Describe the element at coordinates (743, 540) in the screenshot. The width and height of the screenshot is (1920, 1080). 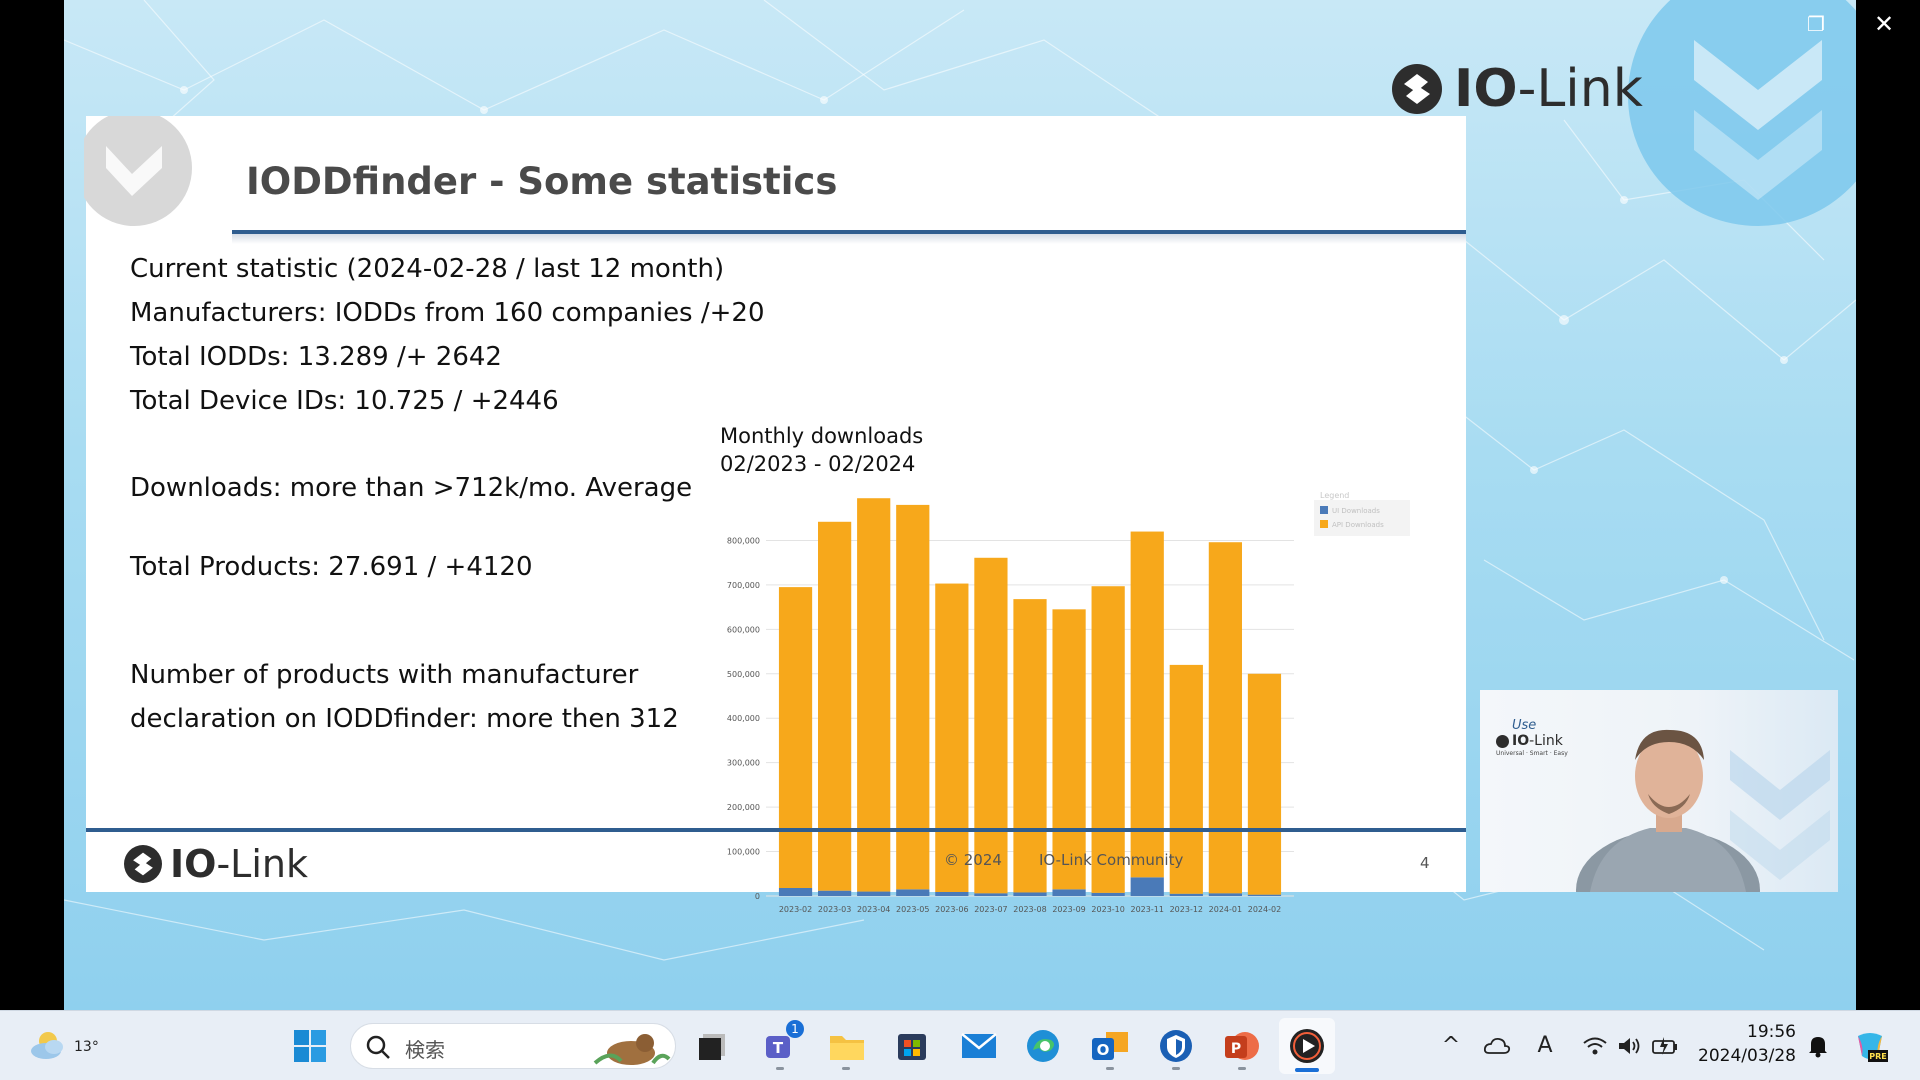
I see `y-tick-label: 800,000` at that location.